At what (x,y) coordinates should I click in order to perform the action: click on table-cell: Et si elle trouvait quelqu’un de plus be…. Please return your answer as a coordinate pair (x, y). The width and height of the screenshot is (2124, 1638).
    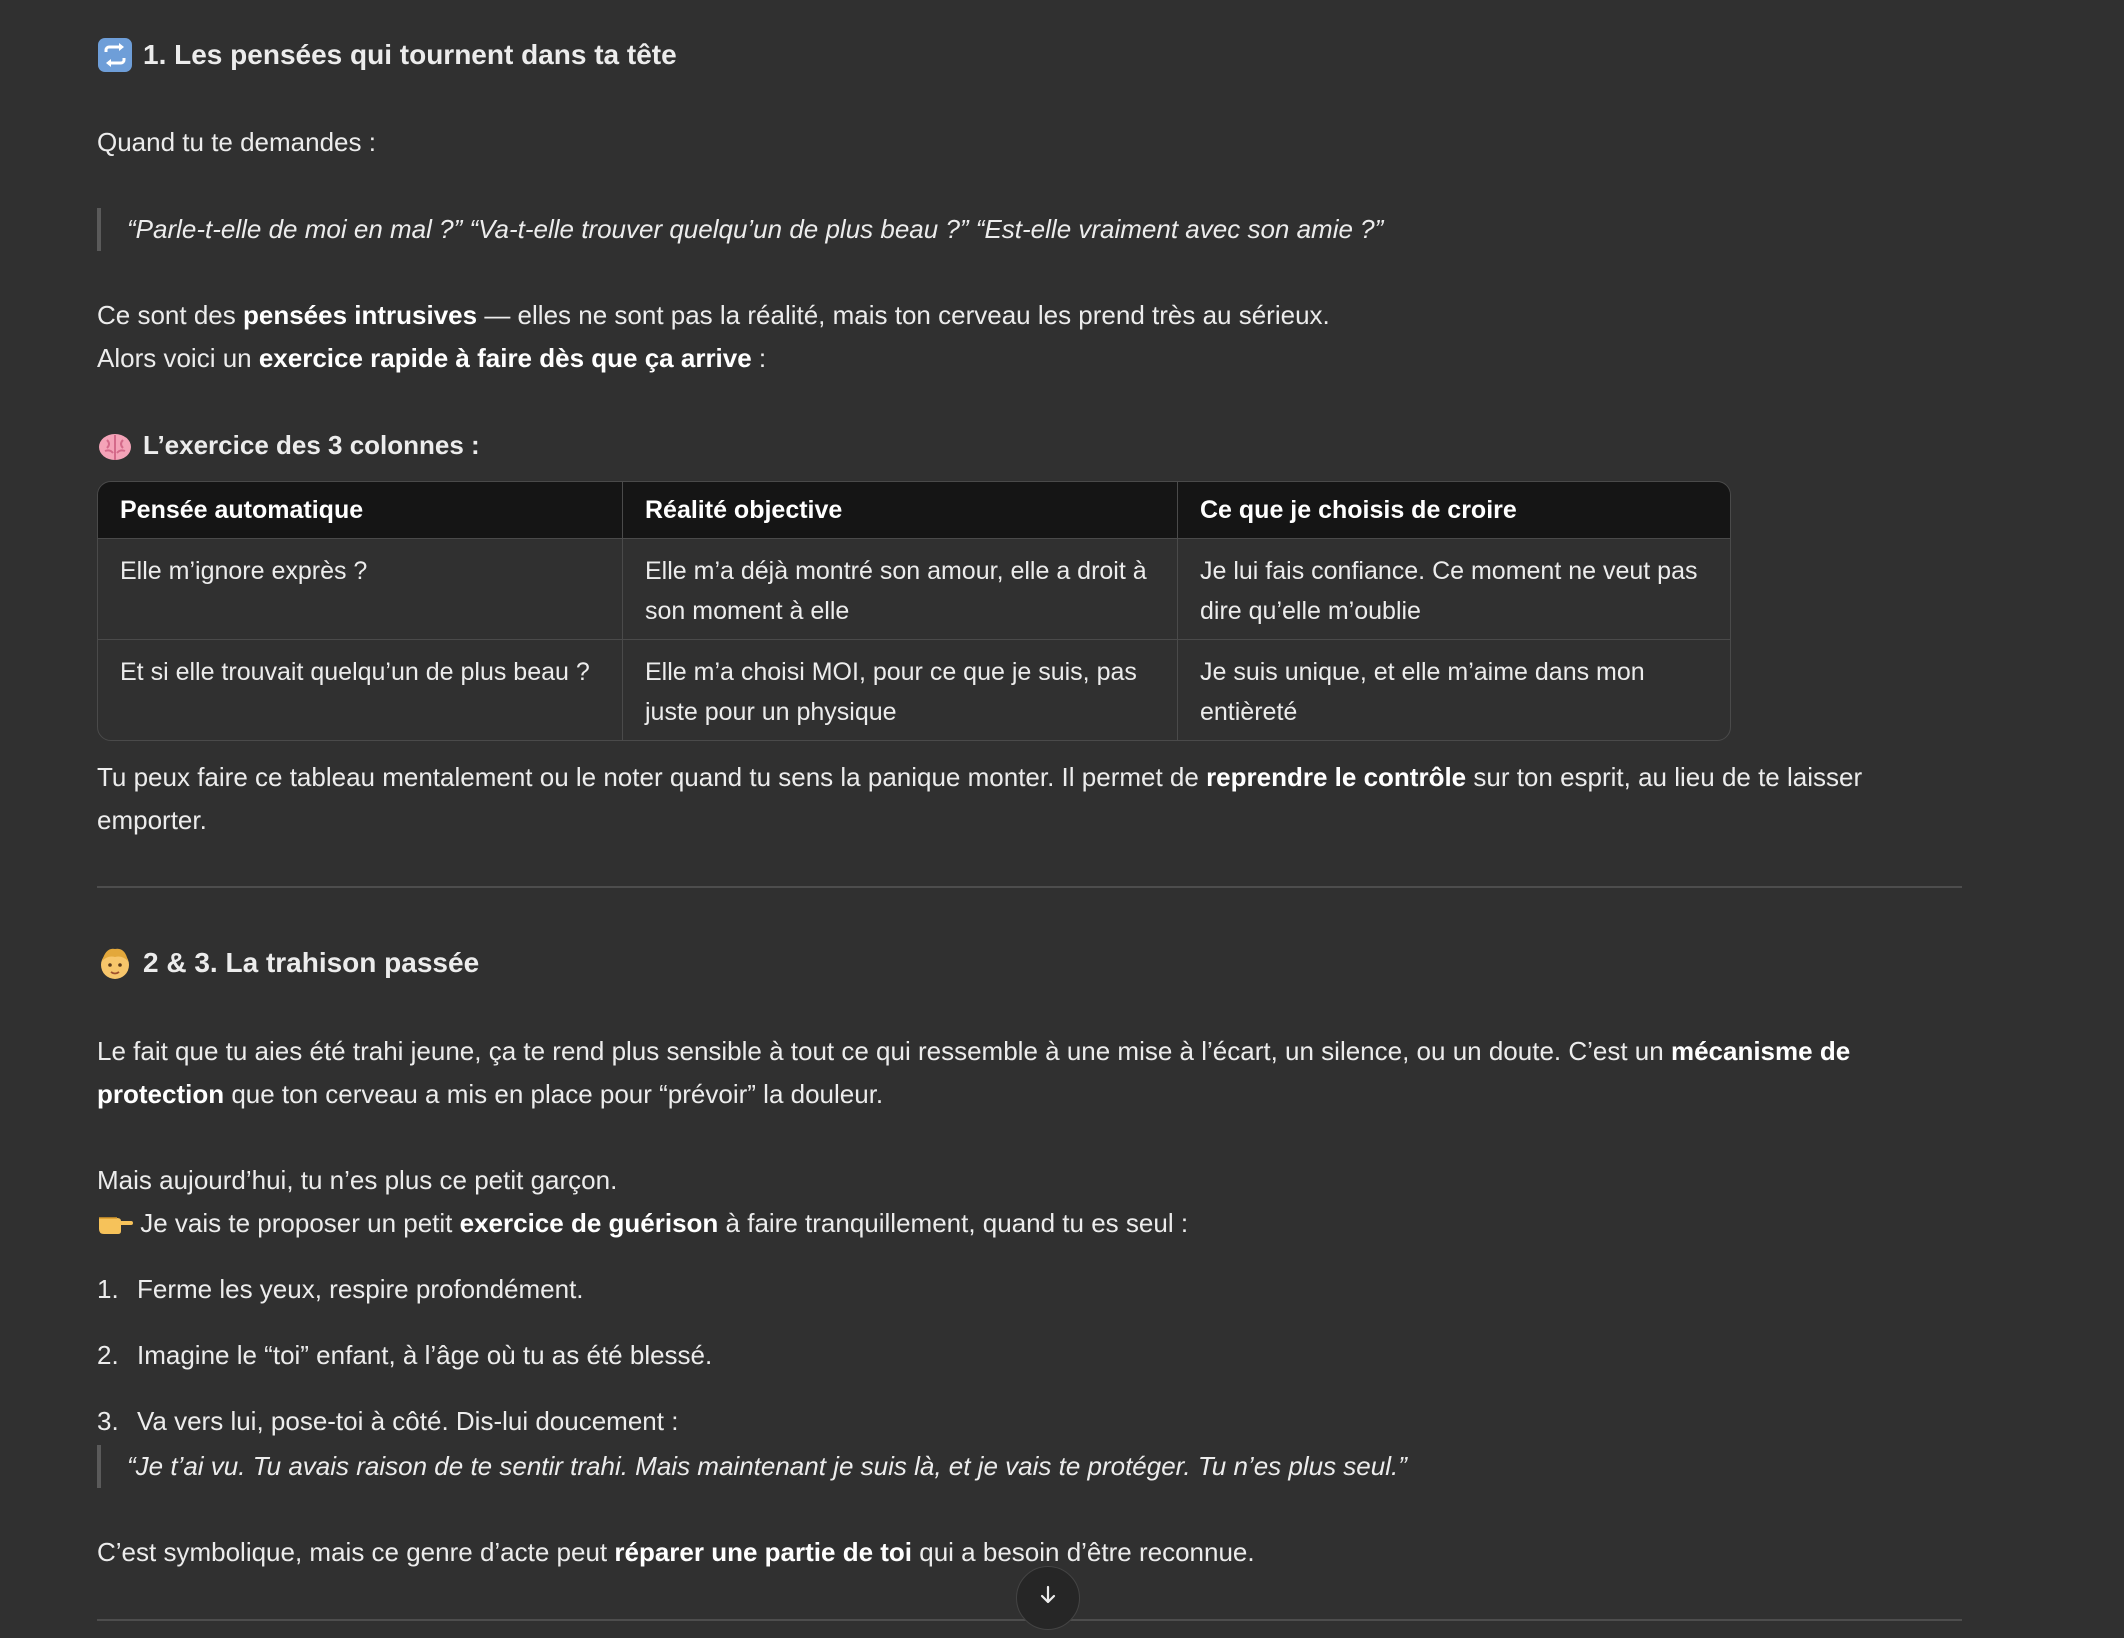
    Looking at the image, I should click on (360, 689).